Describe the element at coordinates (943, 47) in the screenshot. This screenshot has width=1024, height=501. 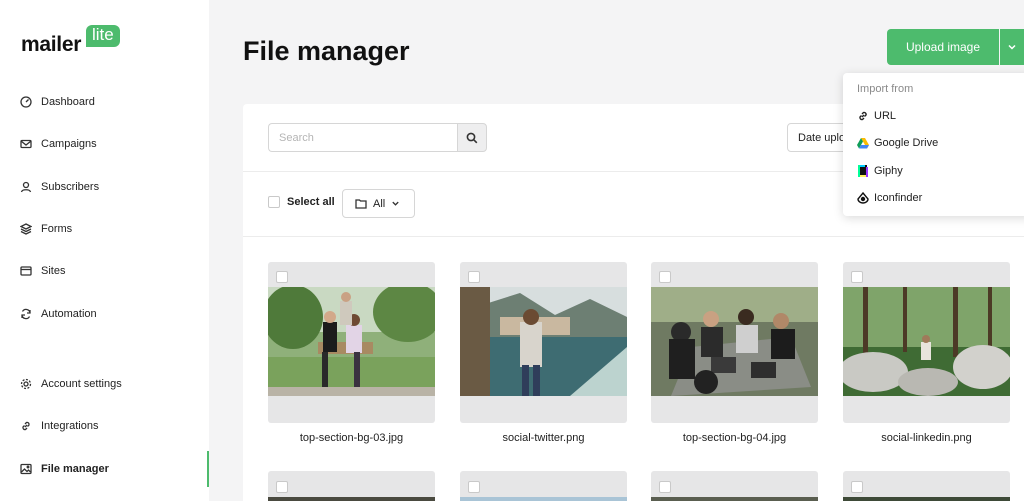
I see `upload-image-button: Upload image` at that location.